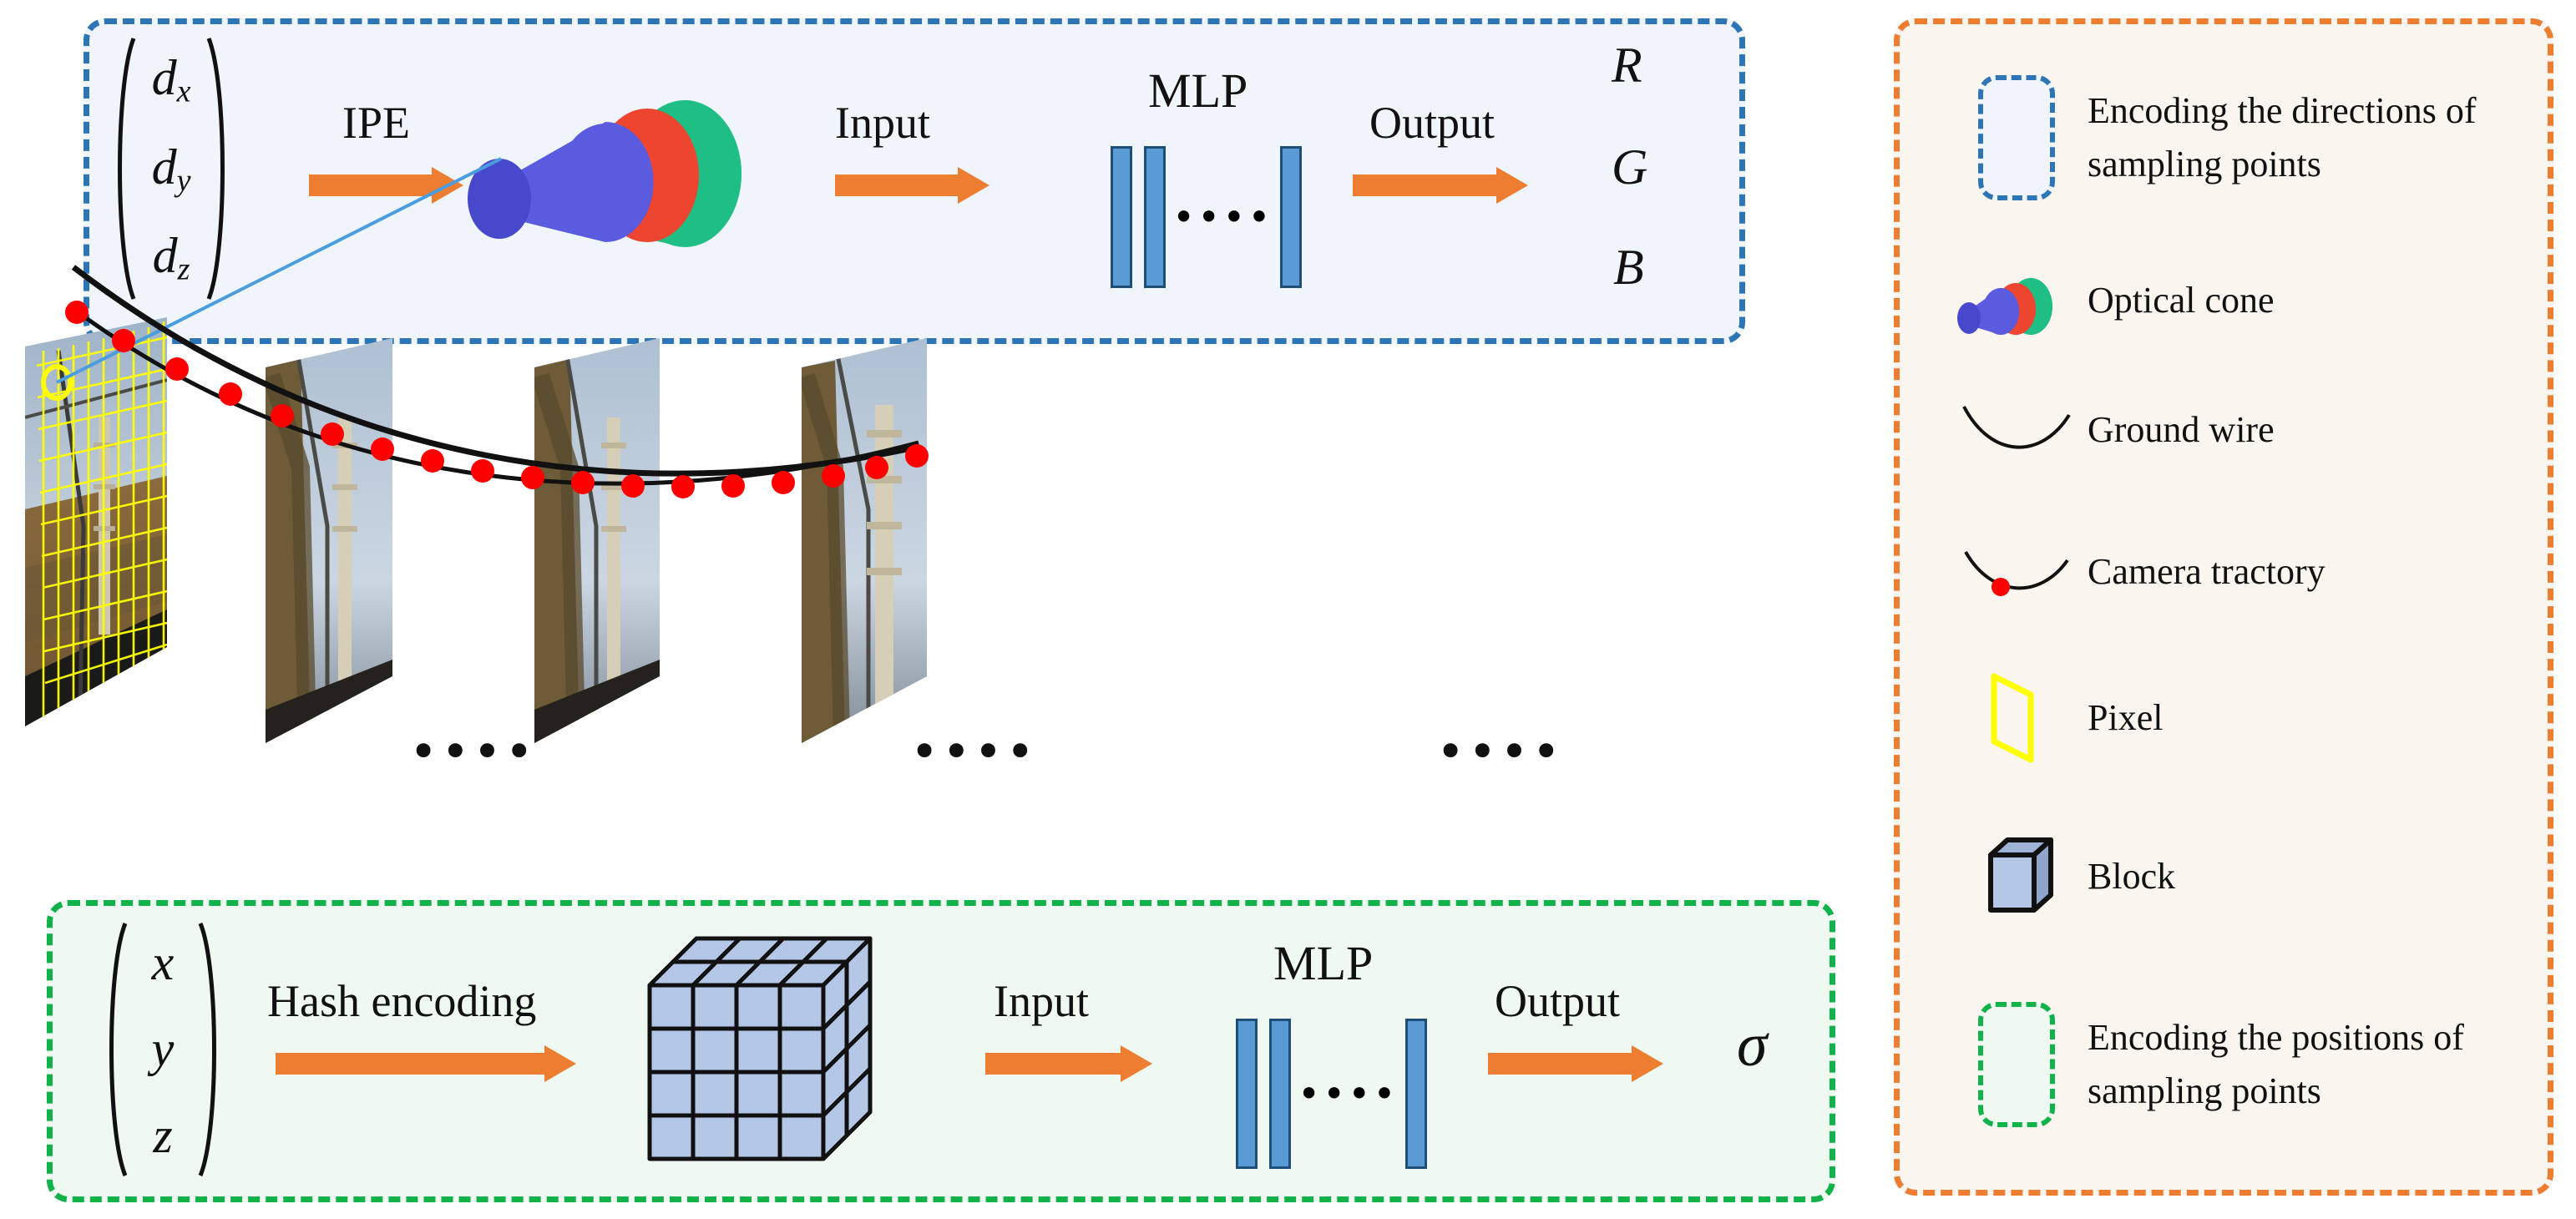 The image size is (2576, 1219). Describe the element at coordinates (604, 173) in the screenshot. I see `optical-cone` at that location.